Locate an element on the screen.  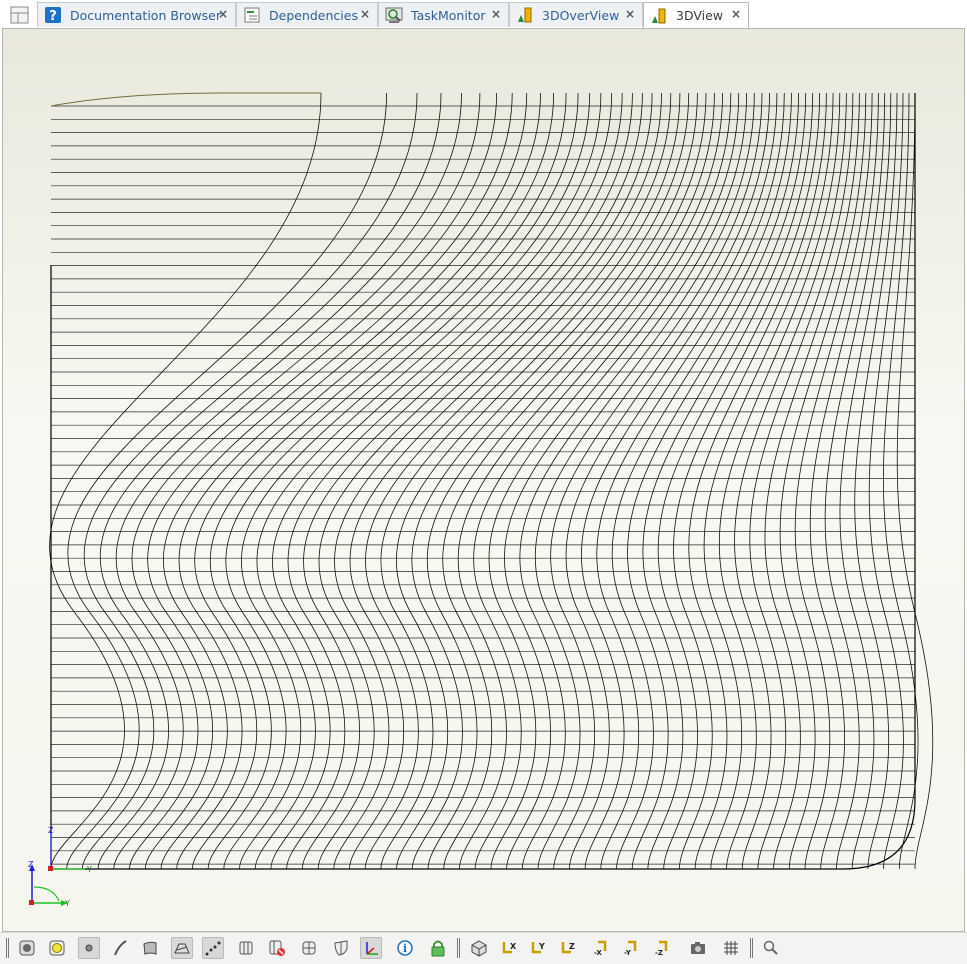
rotate-y-label: Y is located at coordinates (541, 946).